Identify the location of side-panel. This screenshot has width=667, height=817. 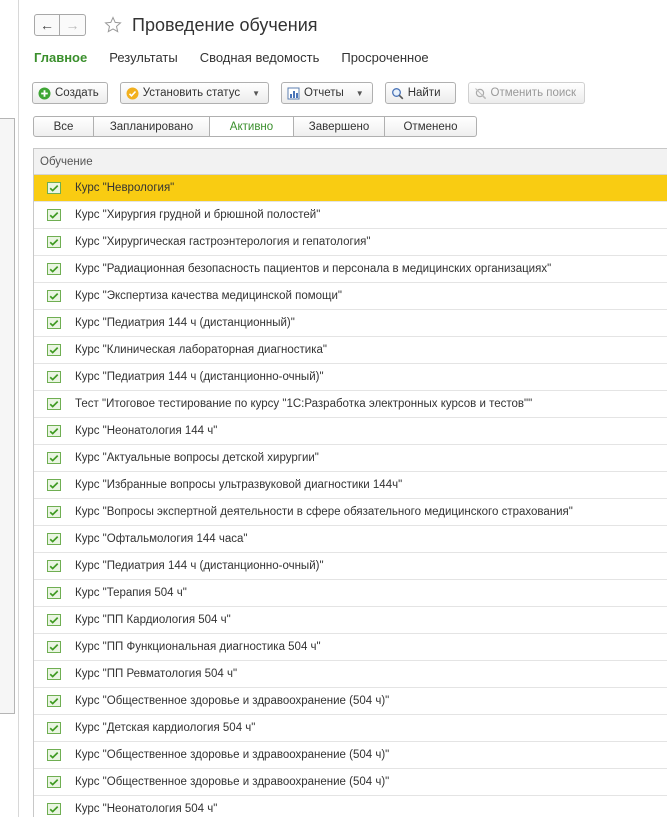
(7, 416).